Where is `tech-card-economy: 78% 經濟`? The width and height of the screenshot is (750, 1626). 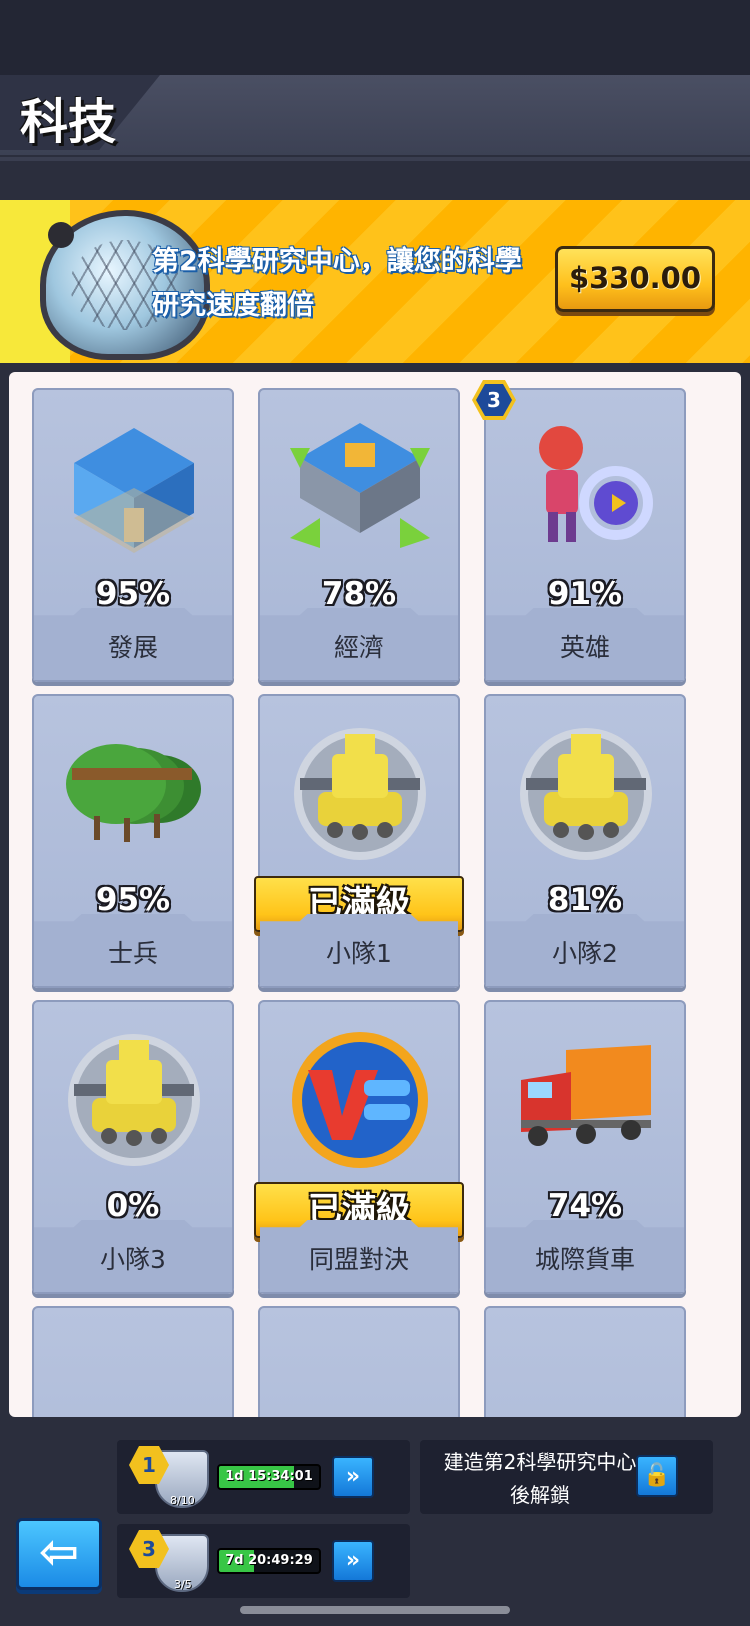
tech-card-economy: 78% 經濟 is located at coordinates (359, 535).